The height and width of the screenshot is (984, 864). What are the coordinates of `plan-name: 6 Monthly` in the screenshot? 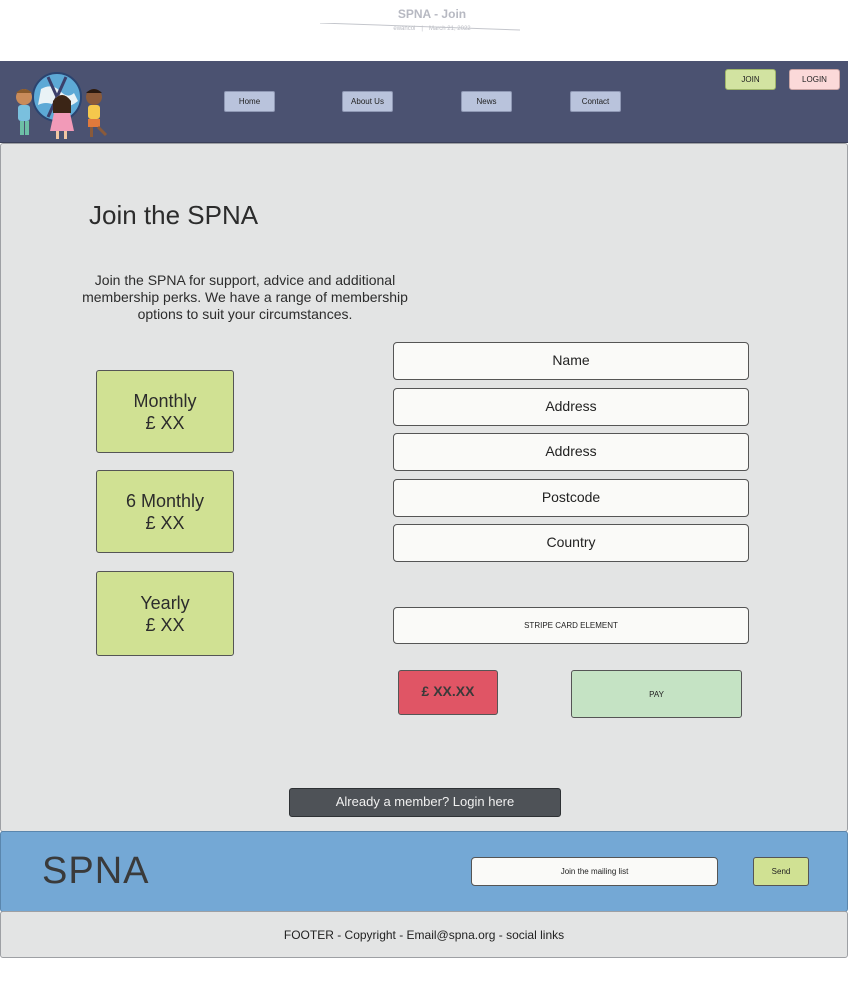 It's located at (165, 500).